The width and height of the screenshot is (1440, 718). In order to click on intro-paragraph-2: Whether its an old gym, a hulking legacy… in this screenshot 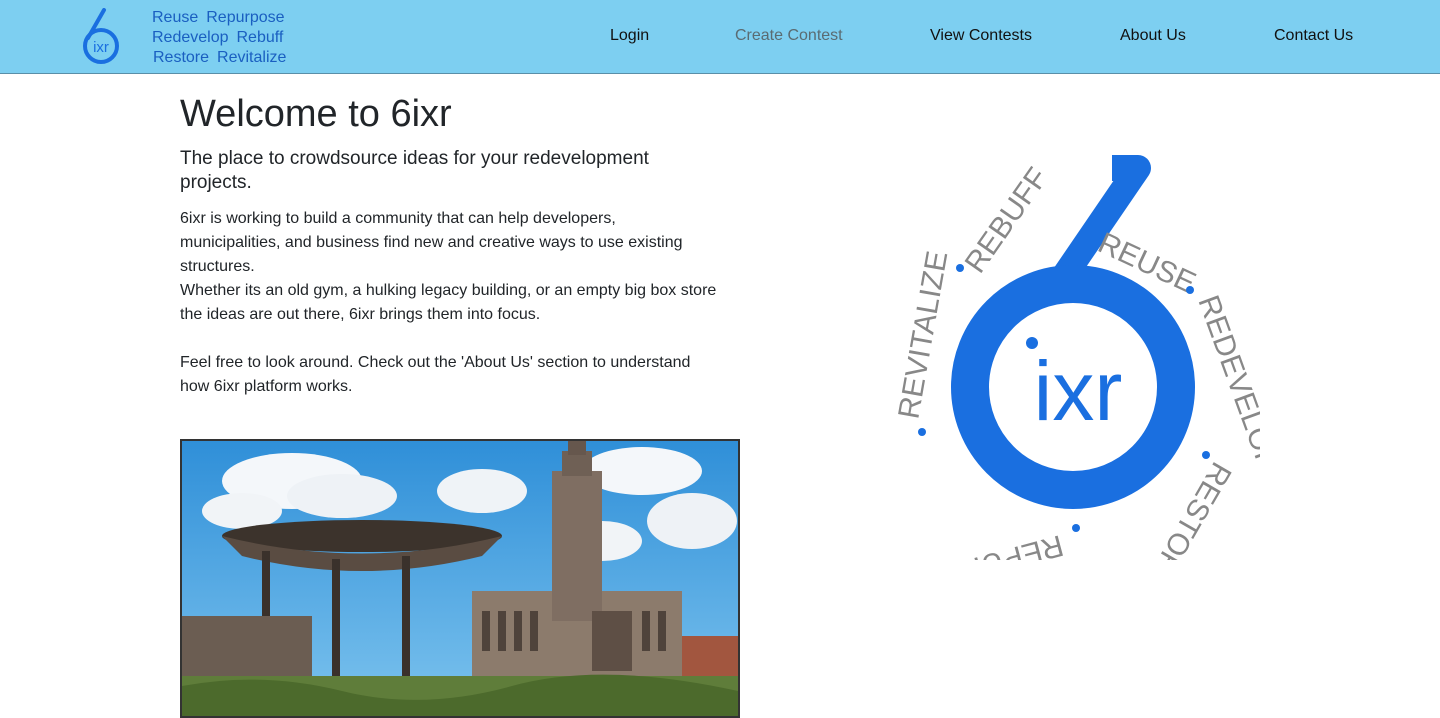, I will do `click(448, 302)`.